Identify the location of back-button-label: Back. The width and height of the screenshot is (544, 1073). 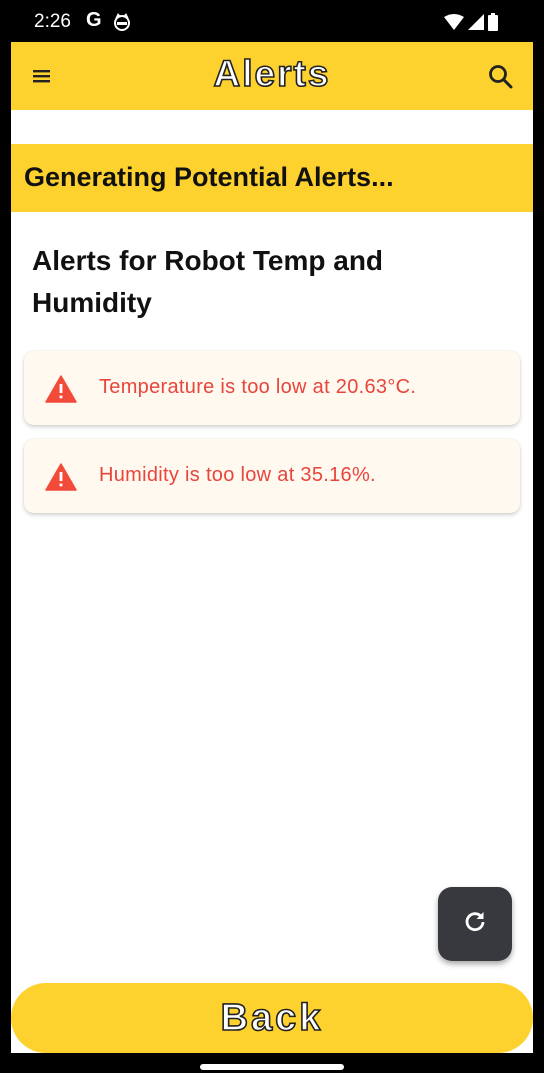
(272, 1018).